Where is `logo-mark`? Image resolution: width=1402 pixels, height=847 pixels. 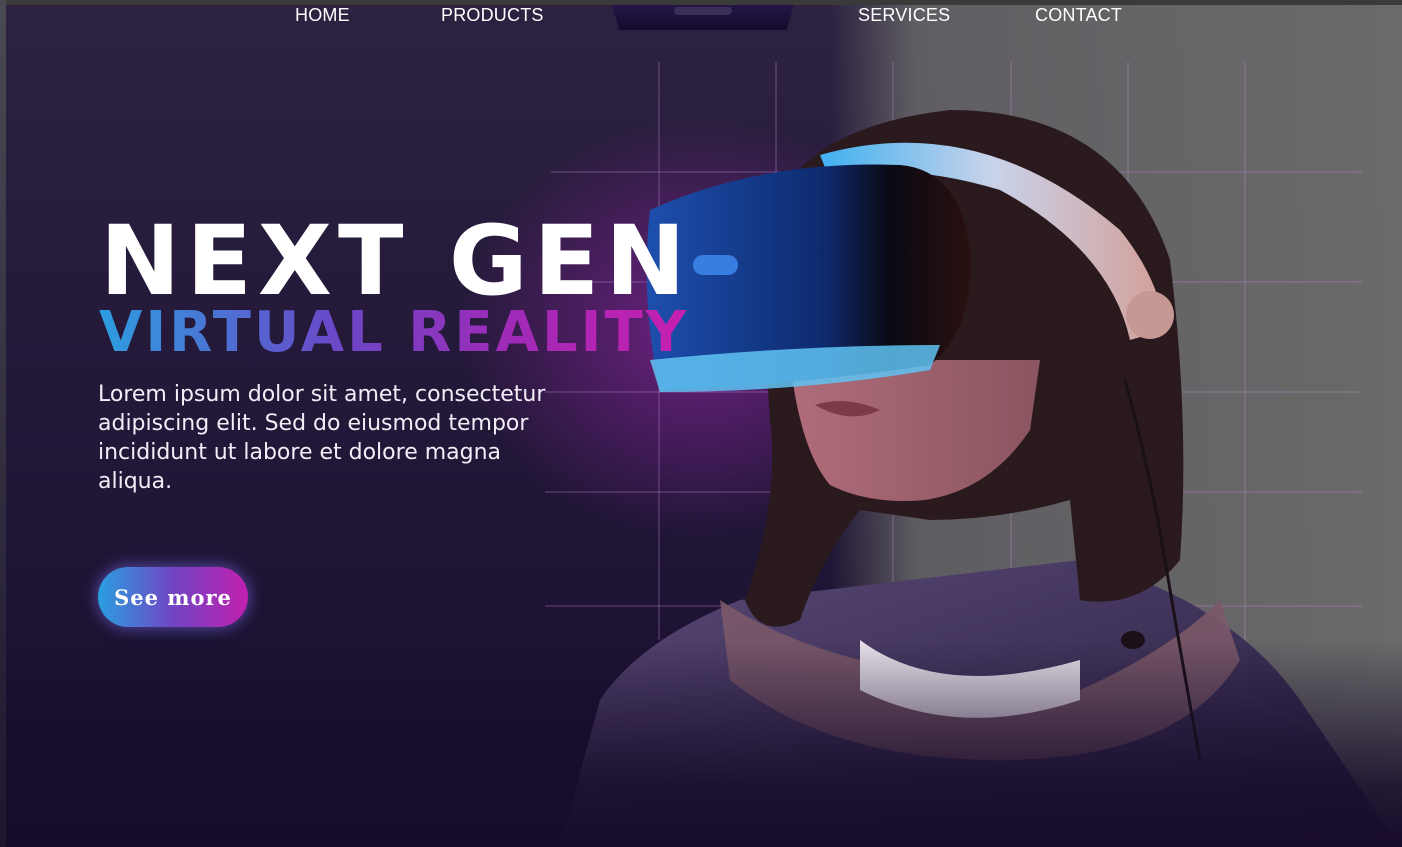 logo-mark is located at coordinates (703, 11).